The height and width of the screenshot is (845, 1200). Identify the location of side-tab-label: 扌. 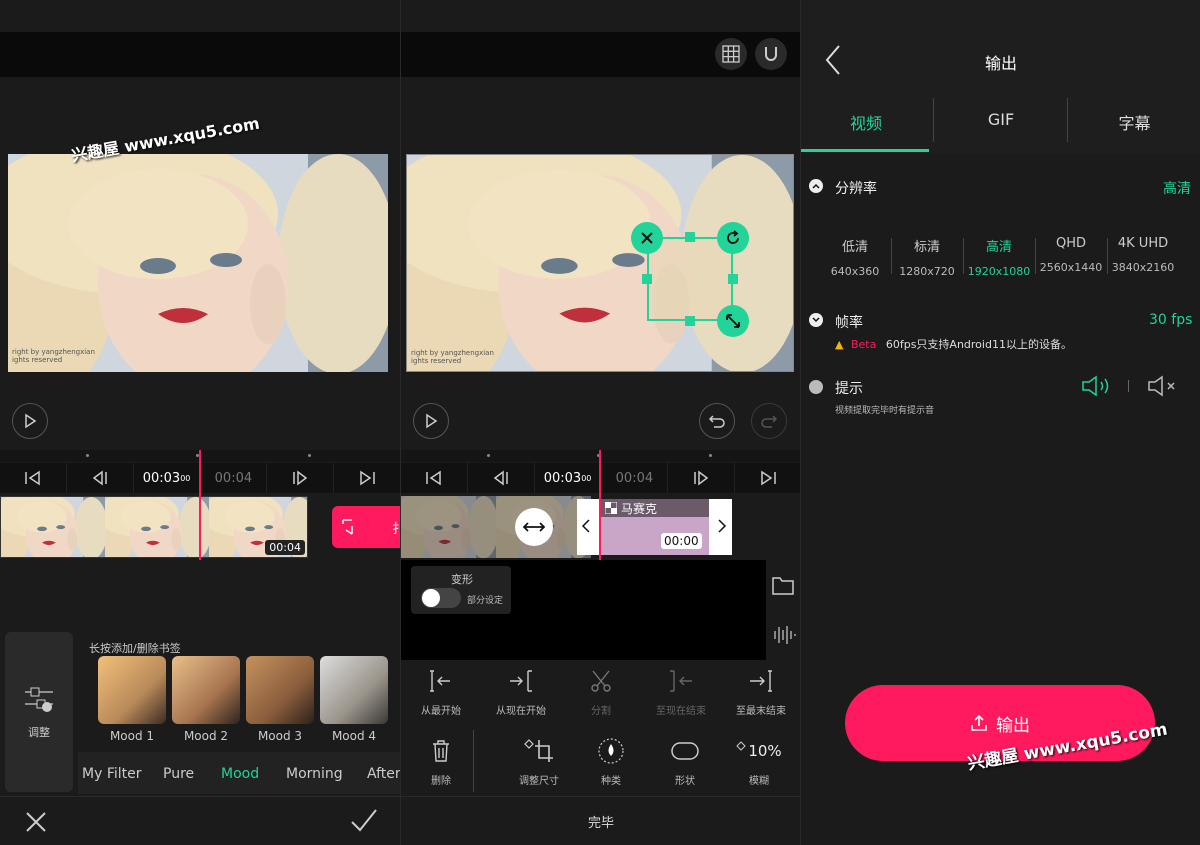
(396, 529).